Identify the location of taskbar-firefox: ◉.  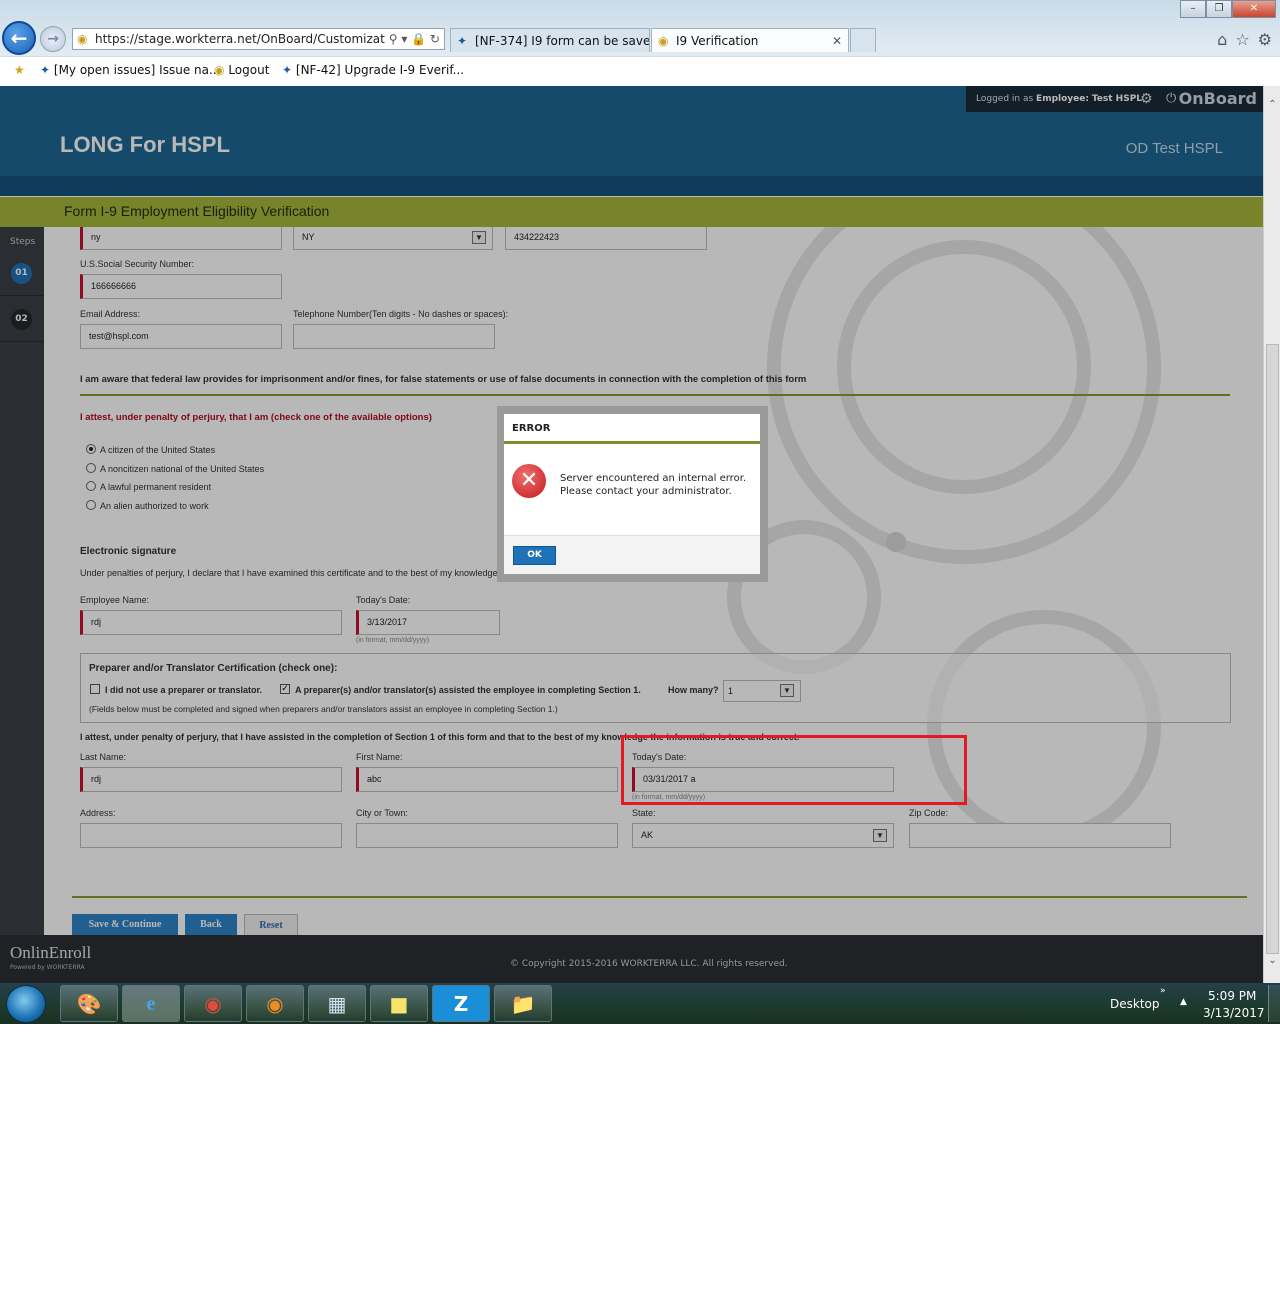
(275, 1003).